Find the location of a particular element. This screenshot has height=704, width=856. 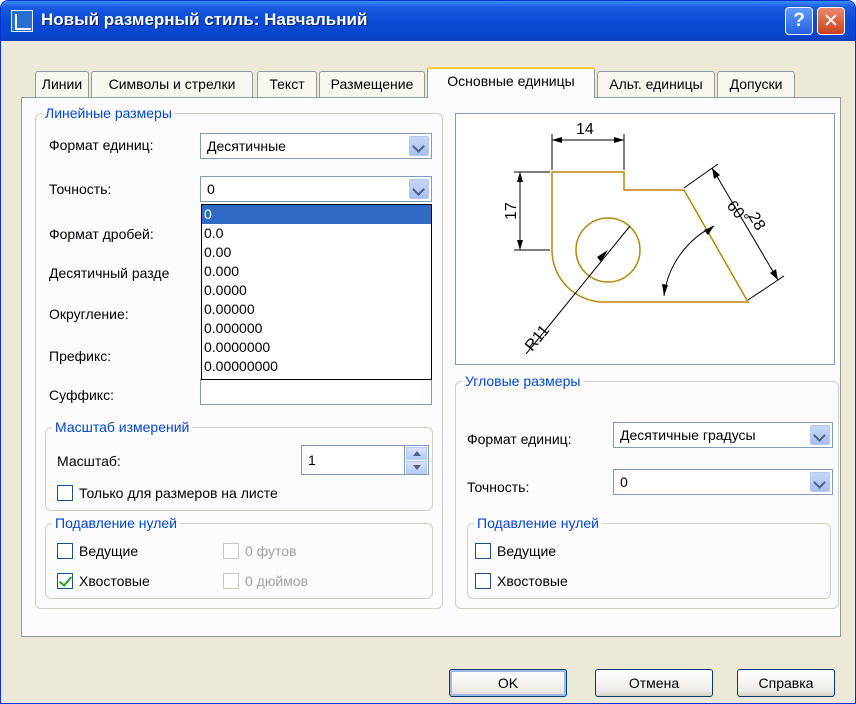

layout-only-checkbox is located at coordinates (65, 493).